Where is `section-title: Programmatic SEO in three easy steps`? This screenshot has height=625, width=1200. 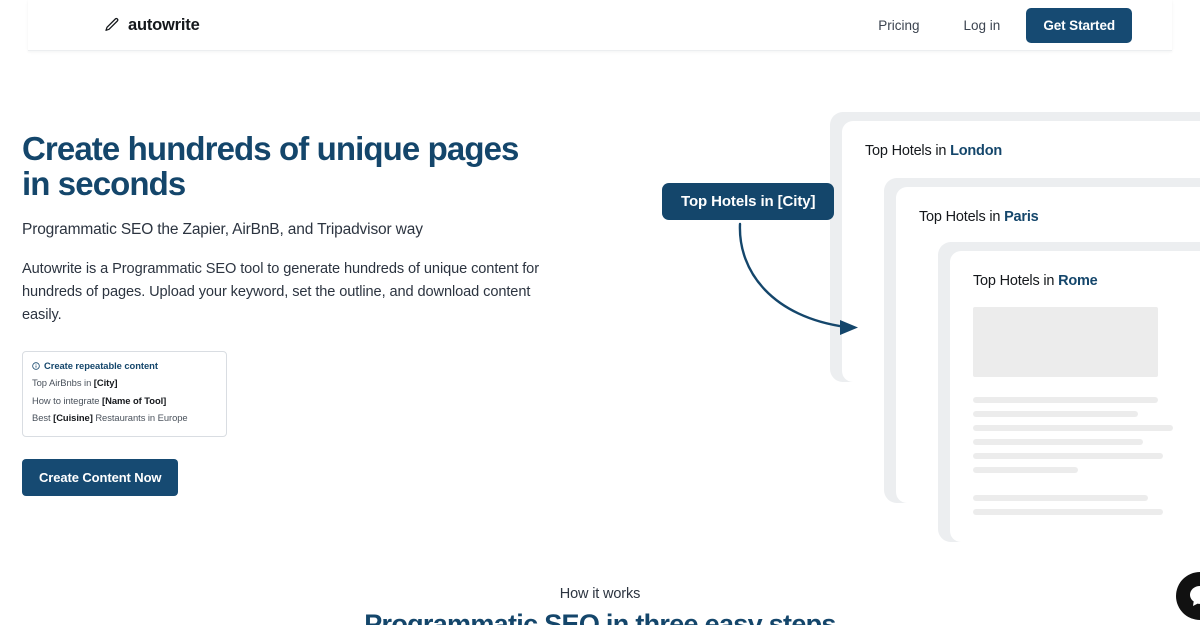 section-title: Programmatic SEO in three easy steps is located at coordinates (600, 617).